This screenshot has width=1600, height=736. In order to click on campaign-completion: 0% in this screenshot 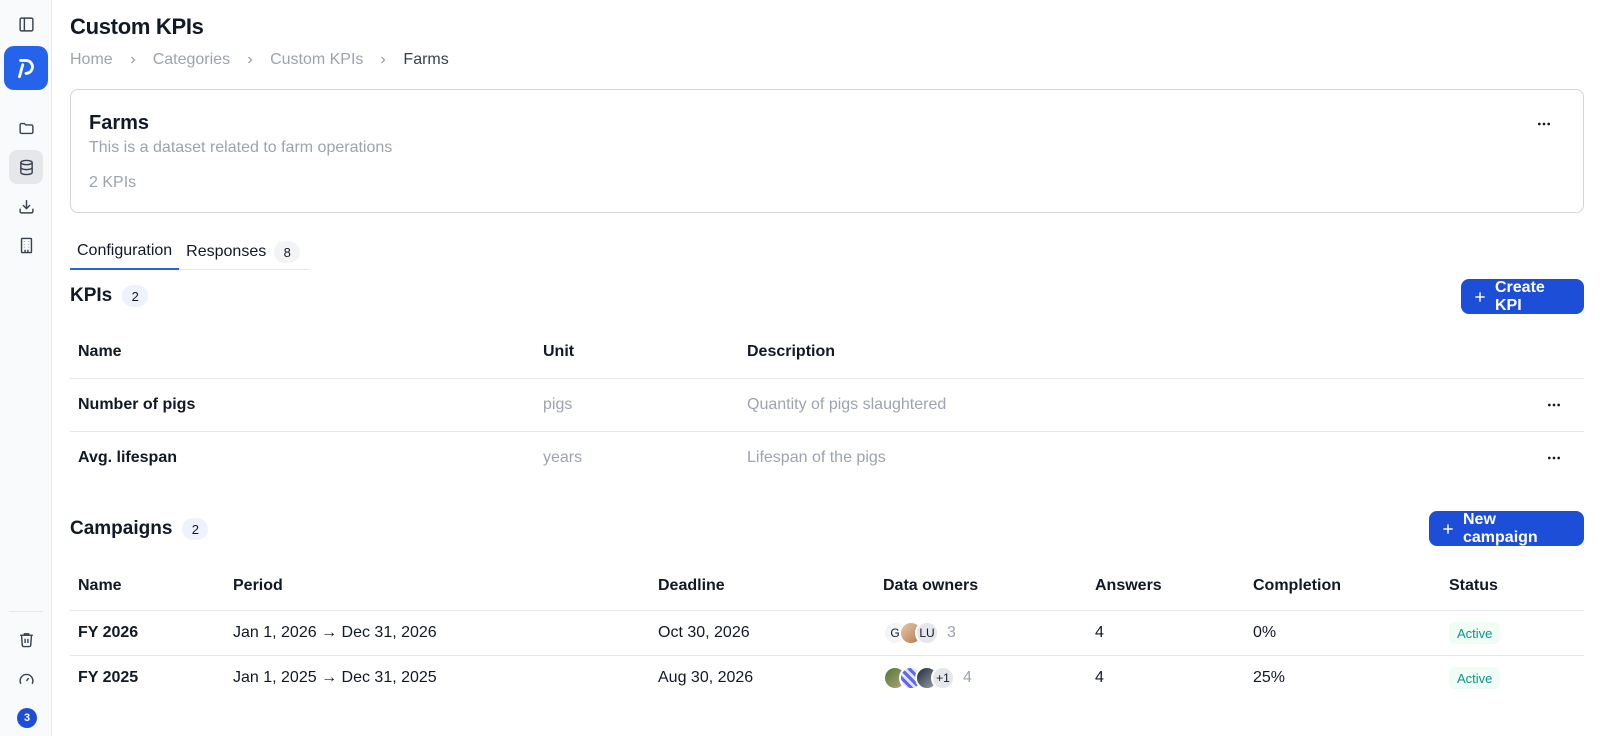, I will do `click(1265, 632)`.